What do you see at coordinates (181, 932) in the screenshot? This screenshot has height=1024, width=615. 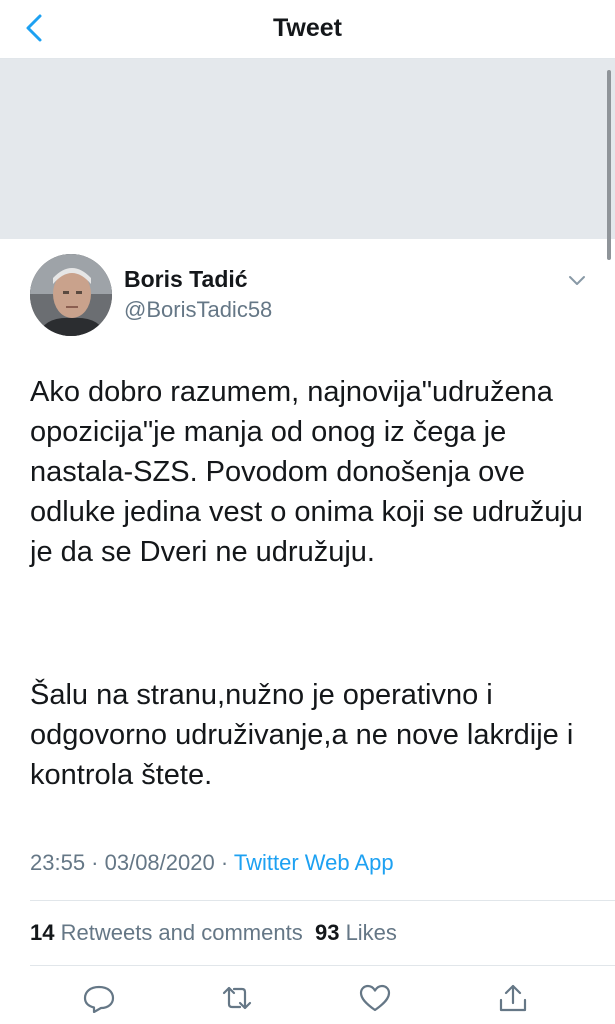 I see `retweets-label: Retweets and comments` at bounding box center [181, 932].